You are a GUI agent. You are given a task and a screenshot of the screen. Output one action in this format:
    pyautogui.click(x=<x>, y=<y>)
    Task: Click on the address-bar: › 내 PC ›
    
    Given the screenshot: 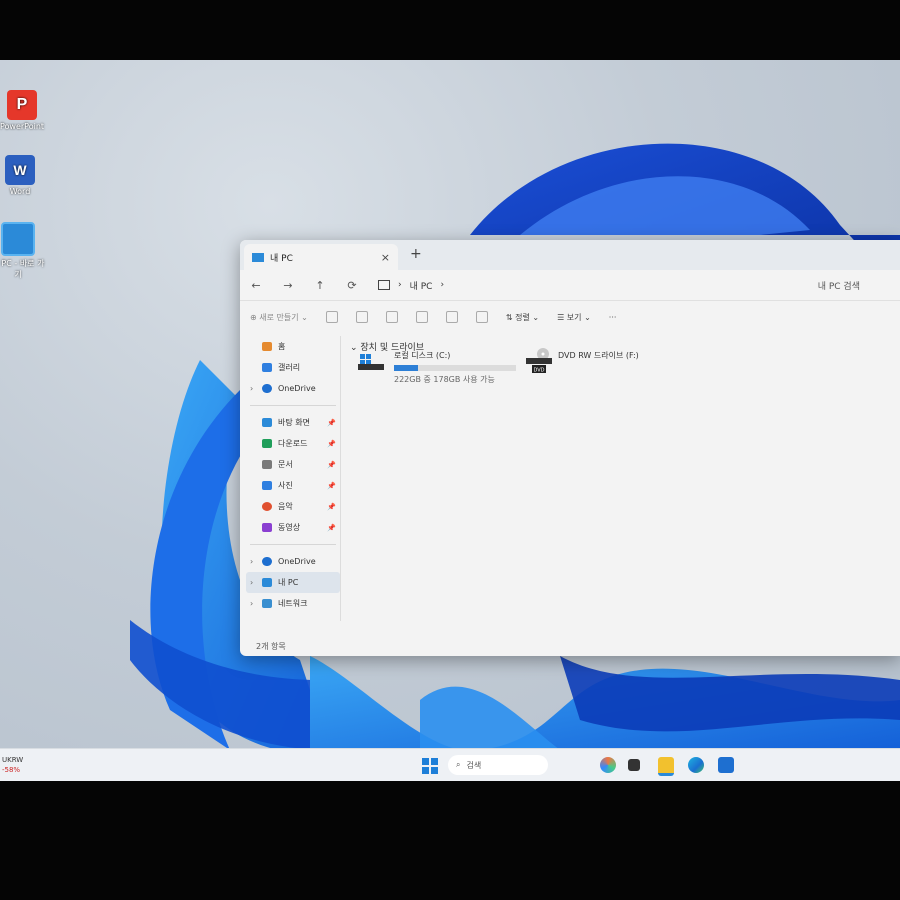 What is the action you would take?
    pyautogui.click(x=411, y=285)
    